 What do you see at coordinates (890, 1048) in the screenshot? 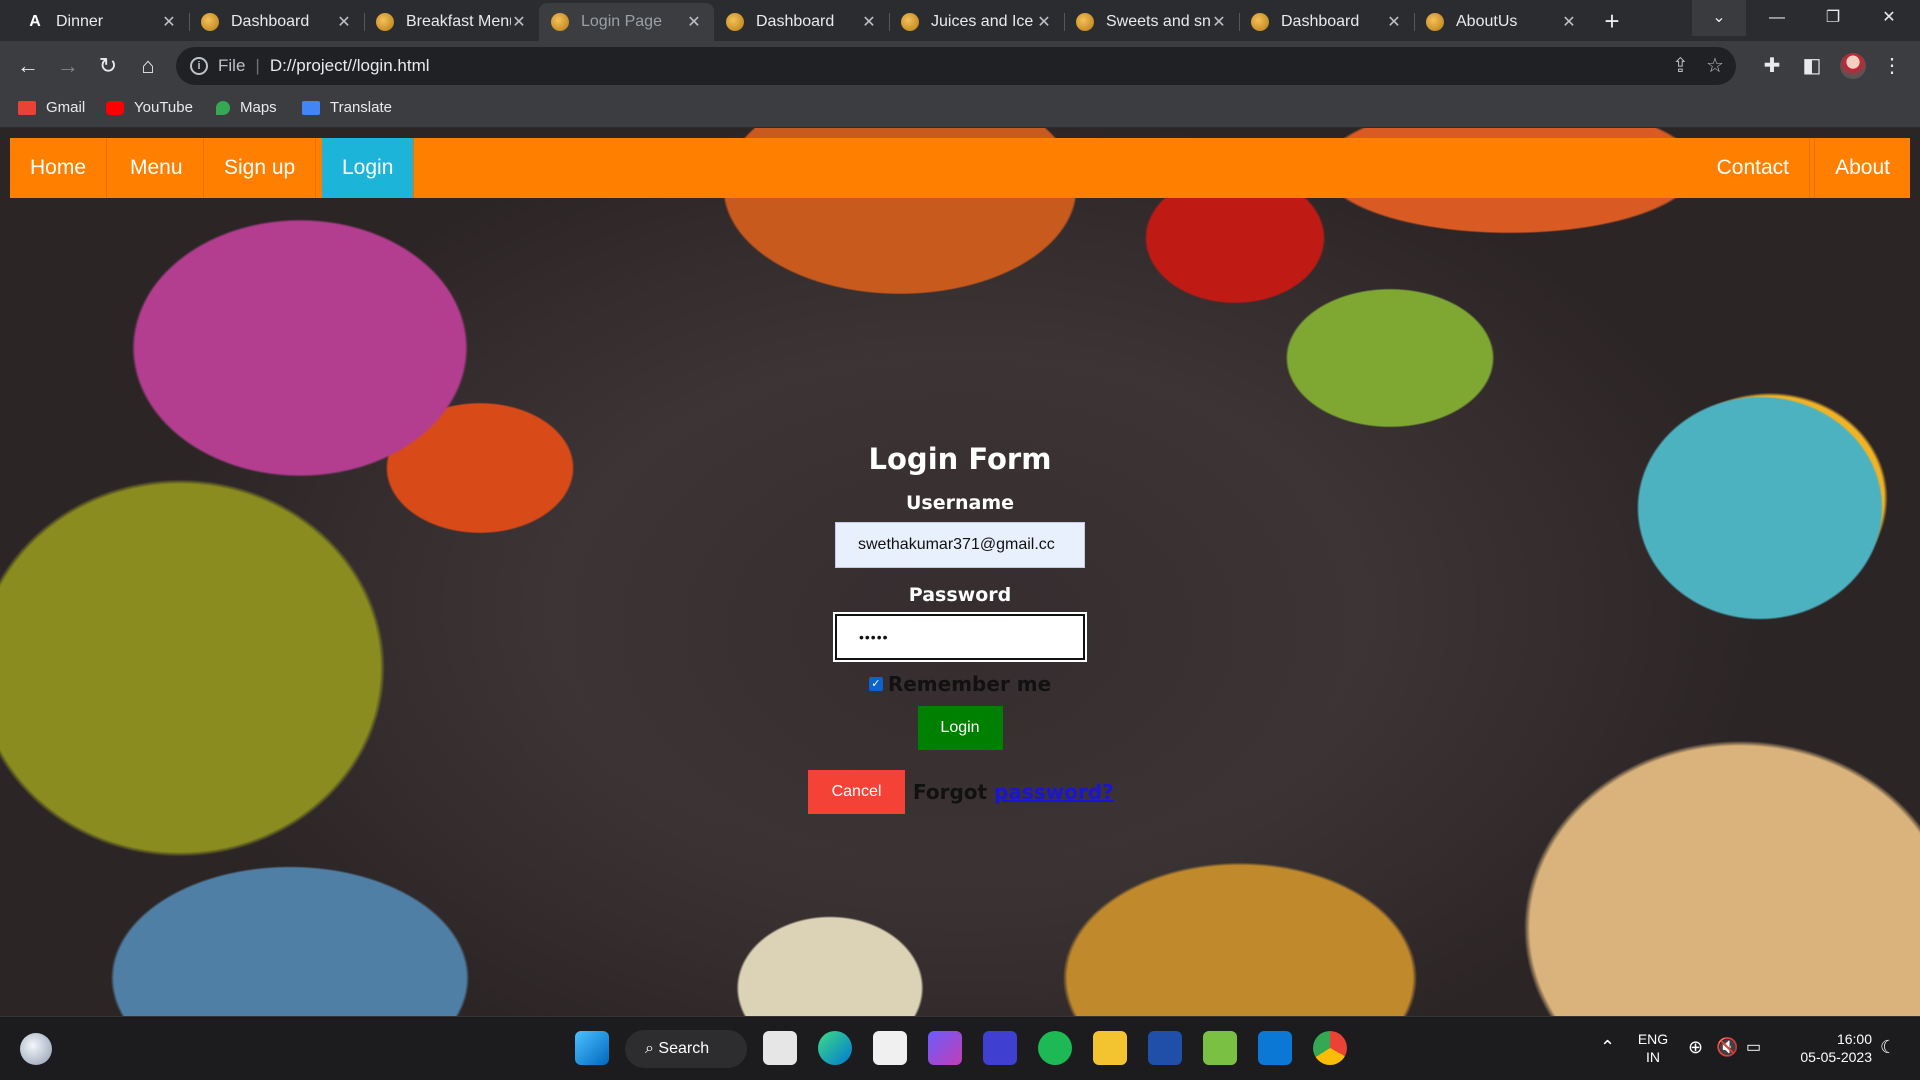
I see `store-icon` at bounding box center [890, 1048].